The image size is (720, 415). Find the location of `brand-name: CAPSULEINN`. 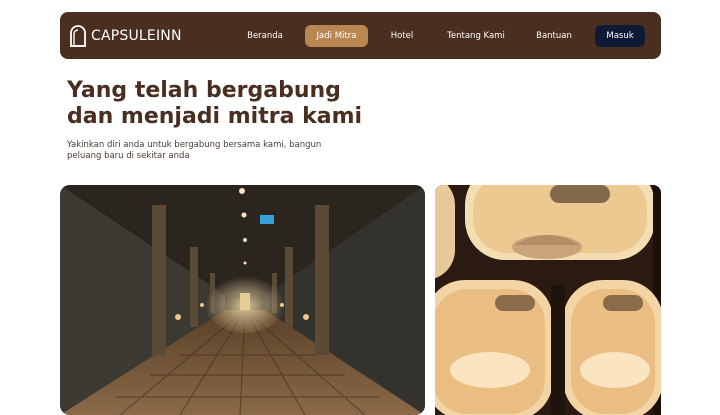

brand-name: CAPSULEINN is located at coordinates (136, 36).